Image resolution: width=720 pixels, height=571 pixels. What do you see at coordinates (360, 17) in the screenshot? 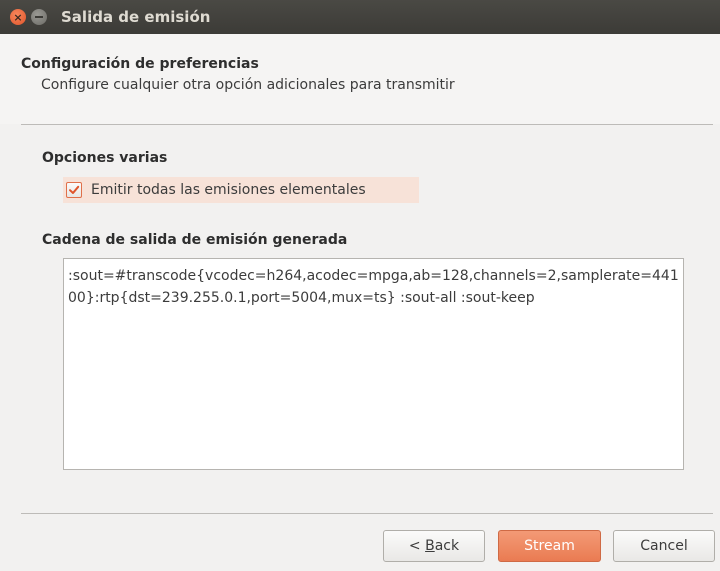
I see `title-bar: × Salida de emisión` at bounding box center [360, 17].